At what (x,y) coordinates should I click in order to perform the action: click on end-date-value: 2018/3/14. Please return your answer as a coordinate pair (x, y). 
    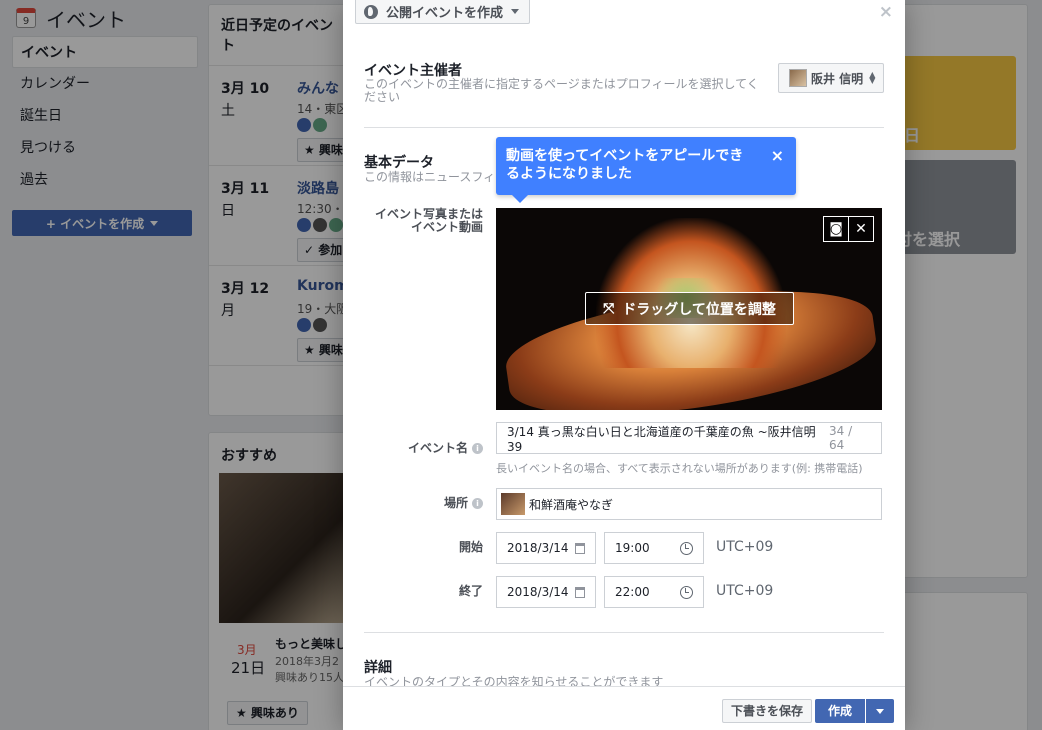
    Looking at the image, I should click on (538, 592).